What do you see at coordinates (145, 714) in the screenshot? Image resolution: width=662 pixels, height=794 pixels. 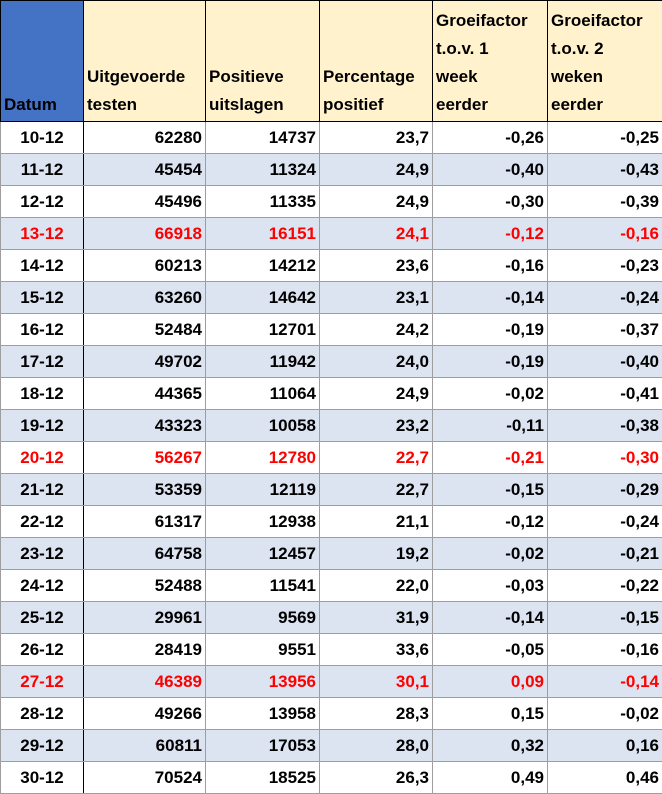 I see `cell-testen: 49266` at bounding box center [145, 714].